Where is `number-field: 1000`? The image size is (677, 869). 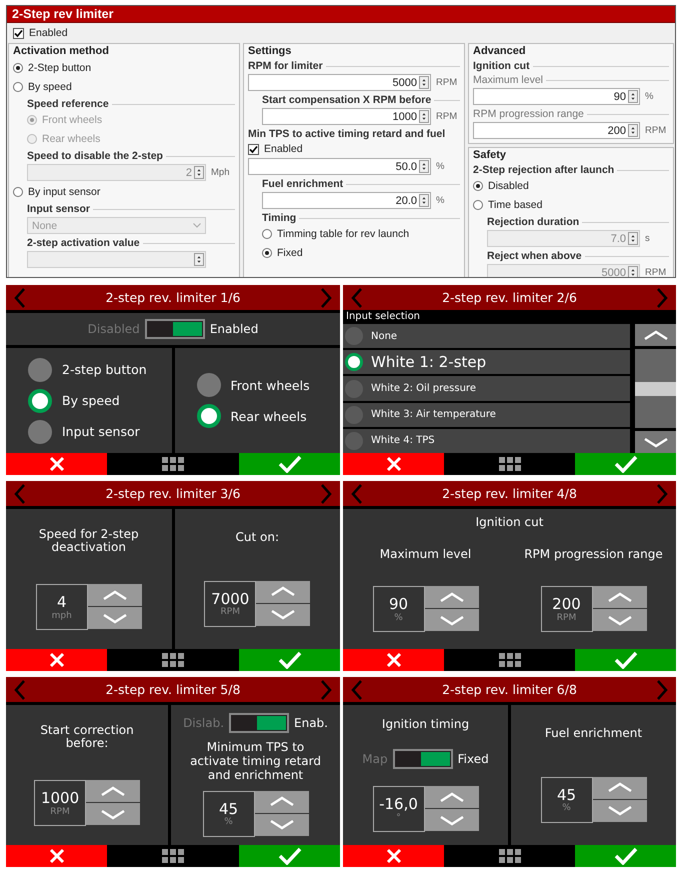
number-field: 1000 is located at coordinates (346, 116).